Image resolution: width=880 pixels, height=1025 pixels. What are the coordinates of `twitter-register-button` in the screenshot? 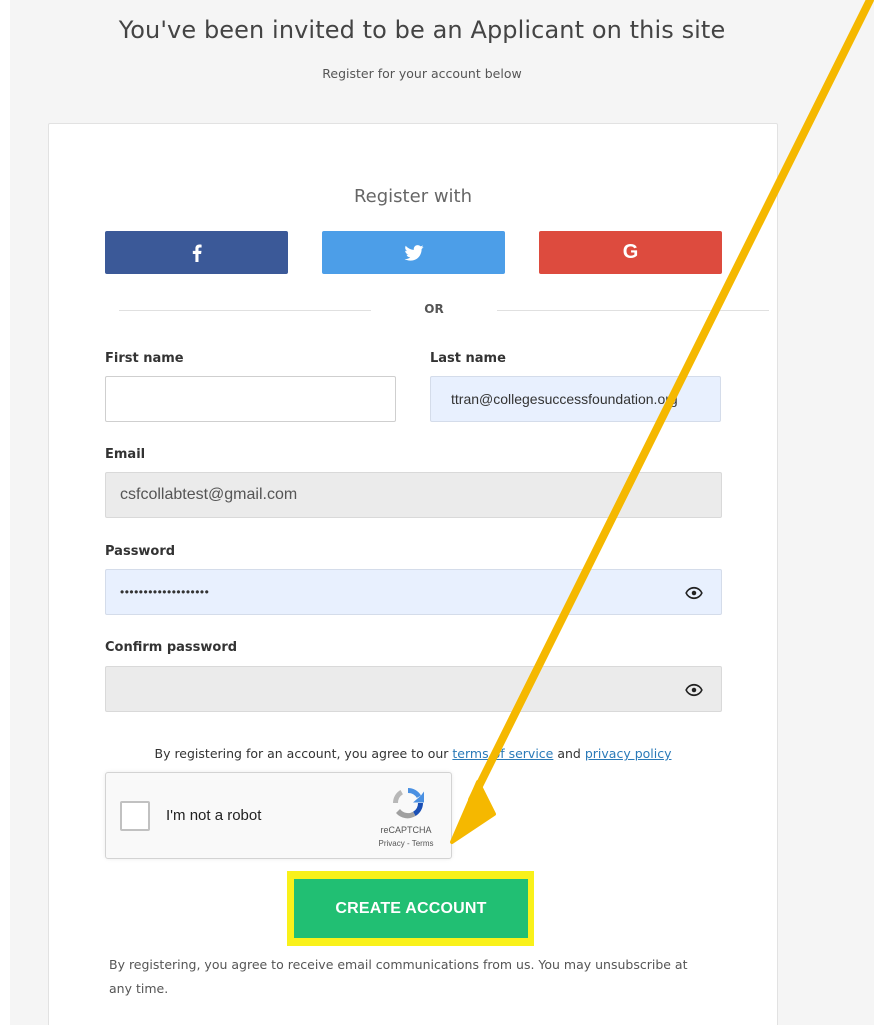 It's located at (413, 252).